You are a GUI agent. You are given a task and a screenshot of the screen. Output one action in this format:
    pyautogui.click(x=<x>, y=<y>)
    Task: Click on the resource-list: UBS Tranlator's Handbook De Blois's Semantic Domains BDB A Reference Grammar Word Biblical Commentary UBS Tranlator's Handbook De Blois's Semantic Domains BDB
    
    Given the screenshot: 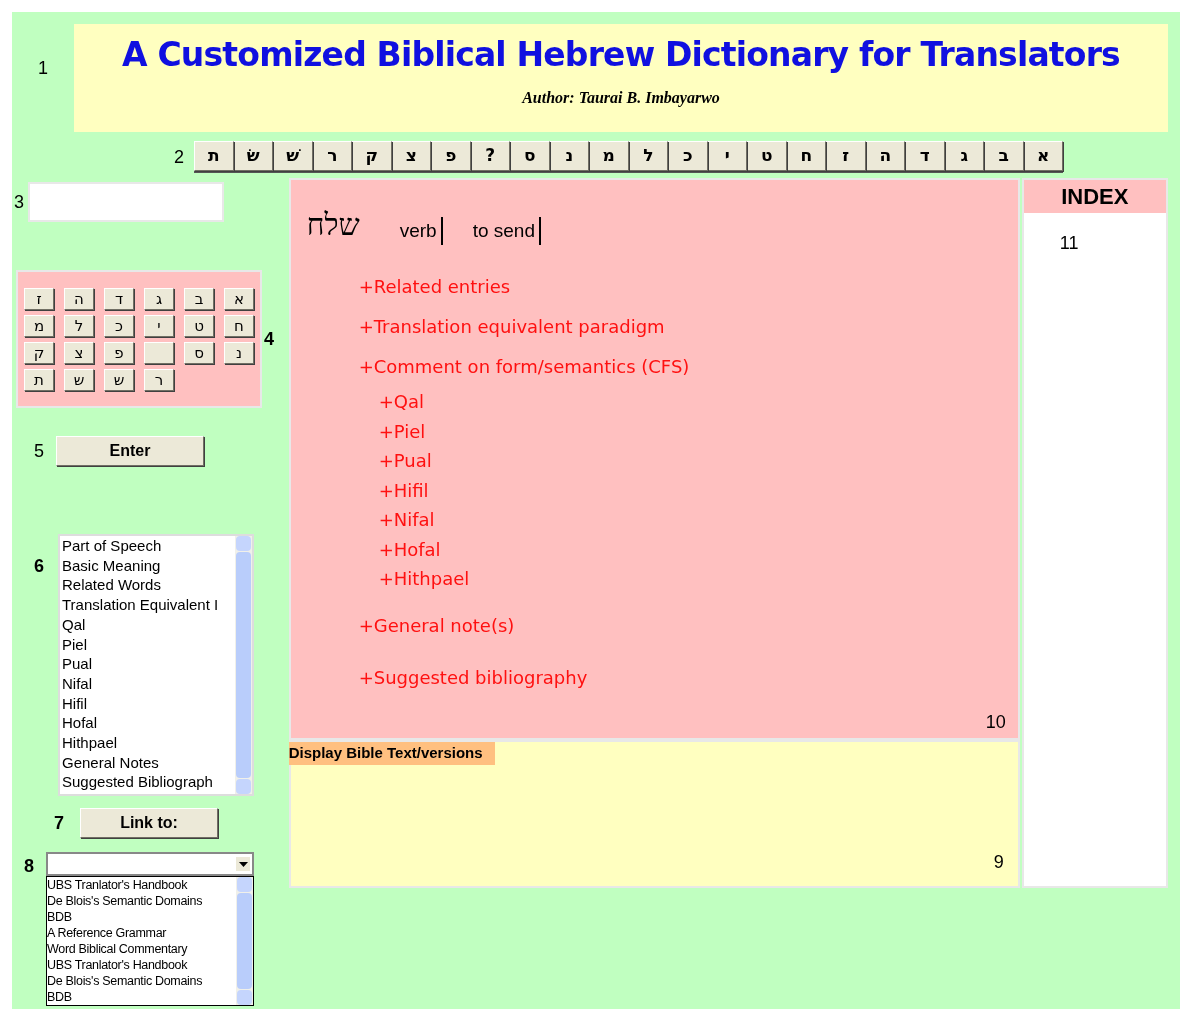 What is the action you would take?
    pyautogui.click(x=150, y=941)
    